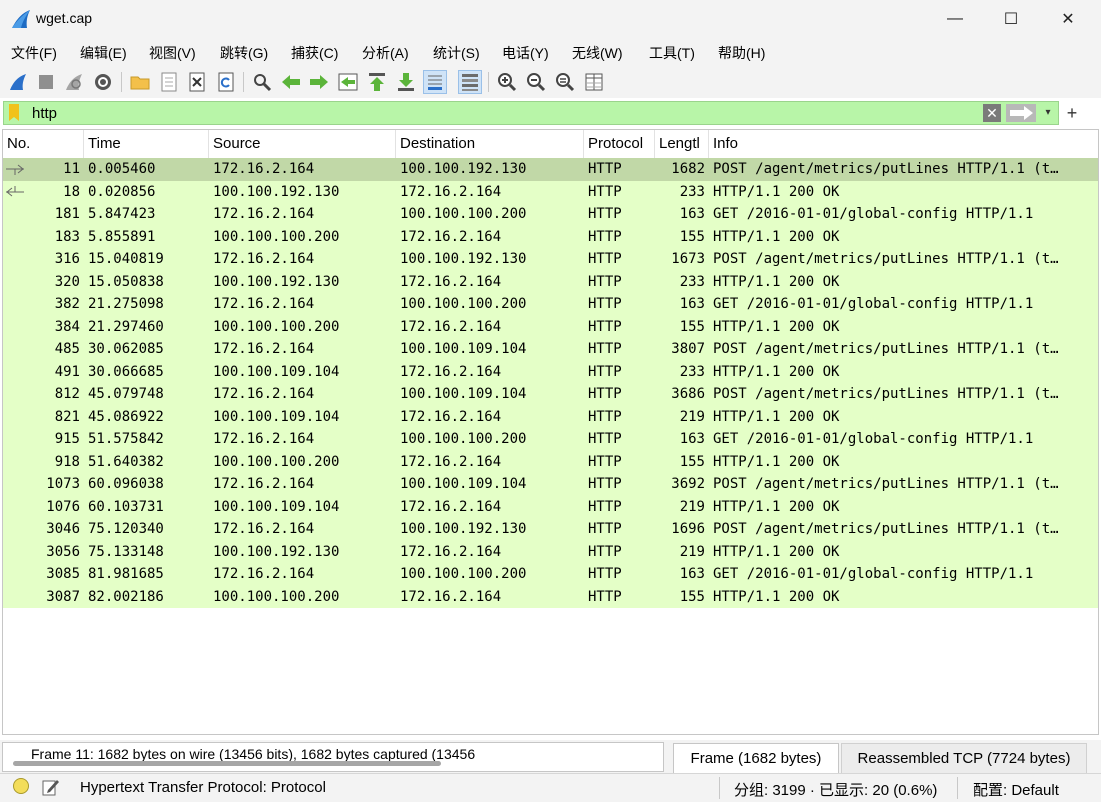 The image size is (1101, 802). What do you see at coordinates (1048, 113) in the screenshot?
I see `filter-history-dropdown: ▾` at bounding box center [1048, 113].